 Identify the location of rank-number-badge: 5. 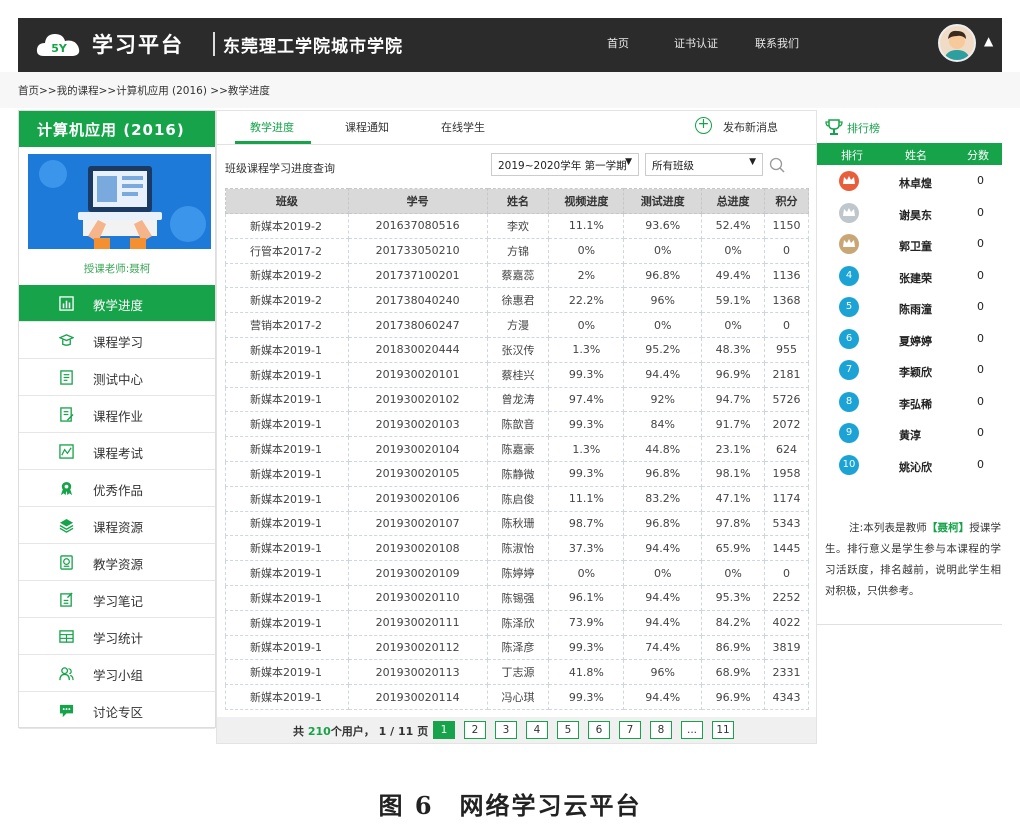
(849, 307).